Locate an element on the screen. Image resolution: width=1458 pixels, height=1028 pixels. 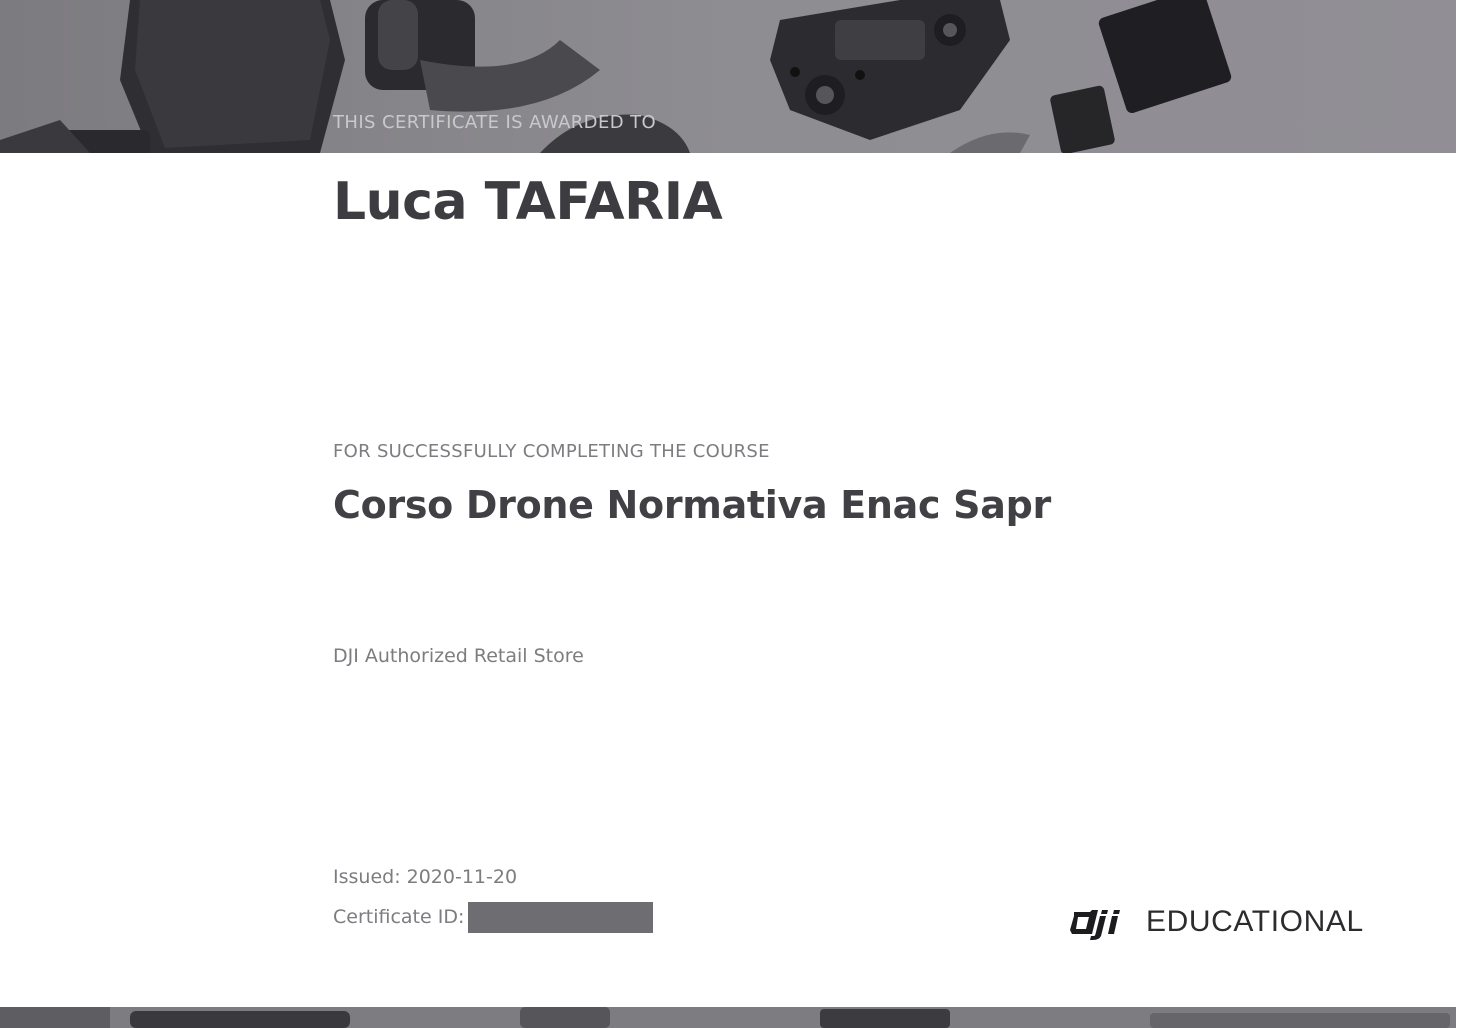
dji-educational-logo: EDUCATIONAL is located at coordinates (1216, 922).